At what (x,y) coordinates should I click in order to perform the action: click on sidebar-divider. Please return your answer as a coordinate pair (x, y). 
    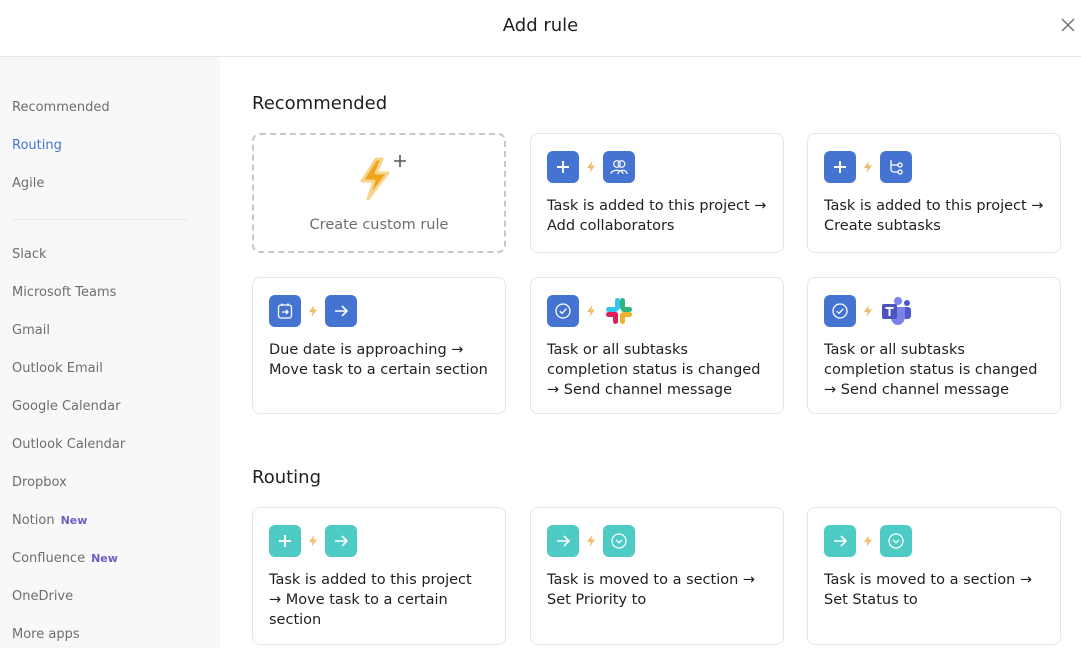
    Looking at the image, I should click on (99, 219).